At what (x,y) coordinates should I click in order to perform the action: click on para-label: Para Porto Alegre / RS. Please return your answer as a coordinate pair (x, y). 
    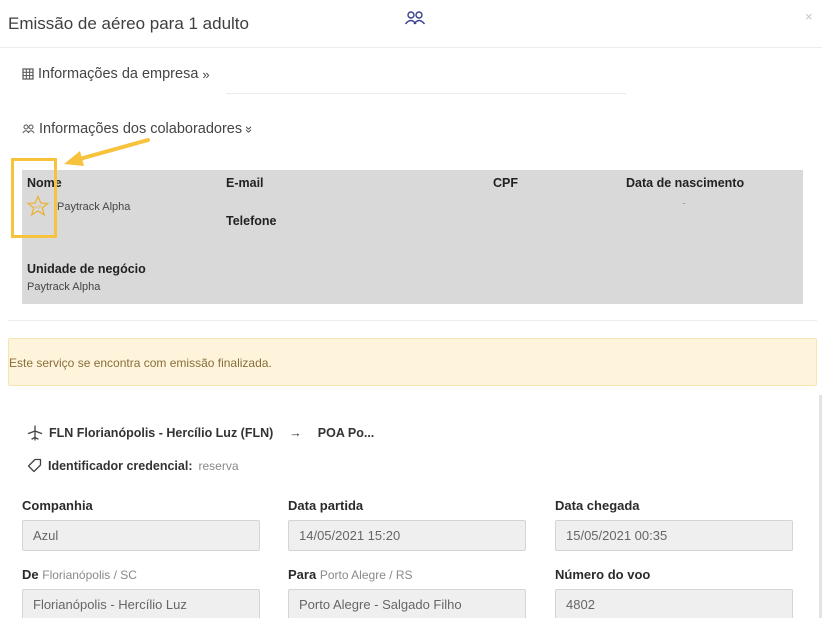
    Looking at the image, I should click on (350, 574).